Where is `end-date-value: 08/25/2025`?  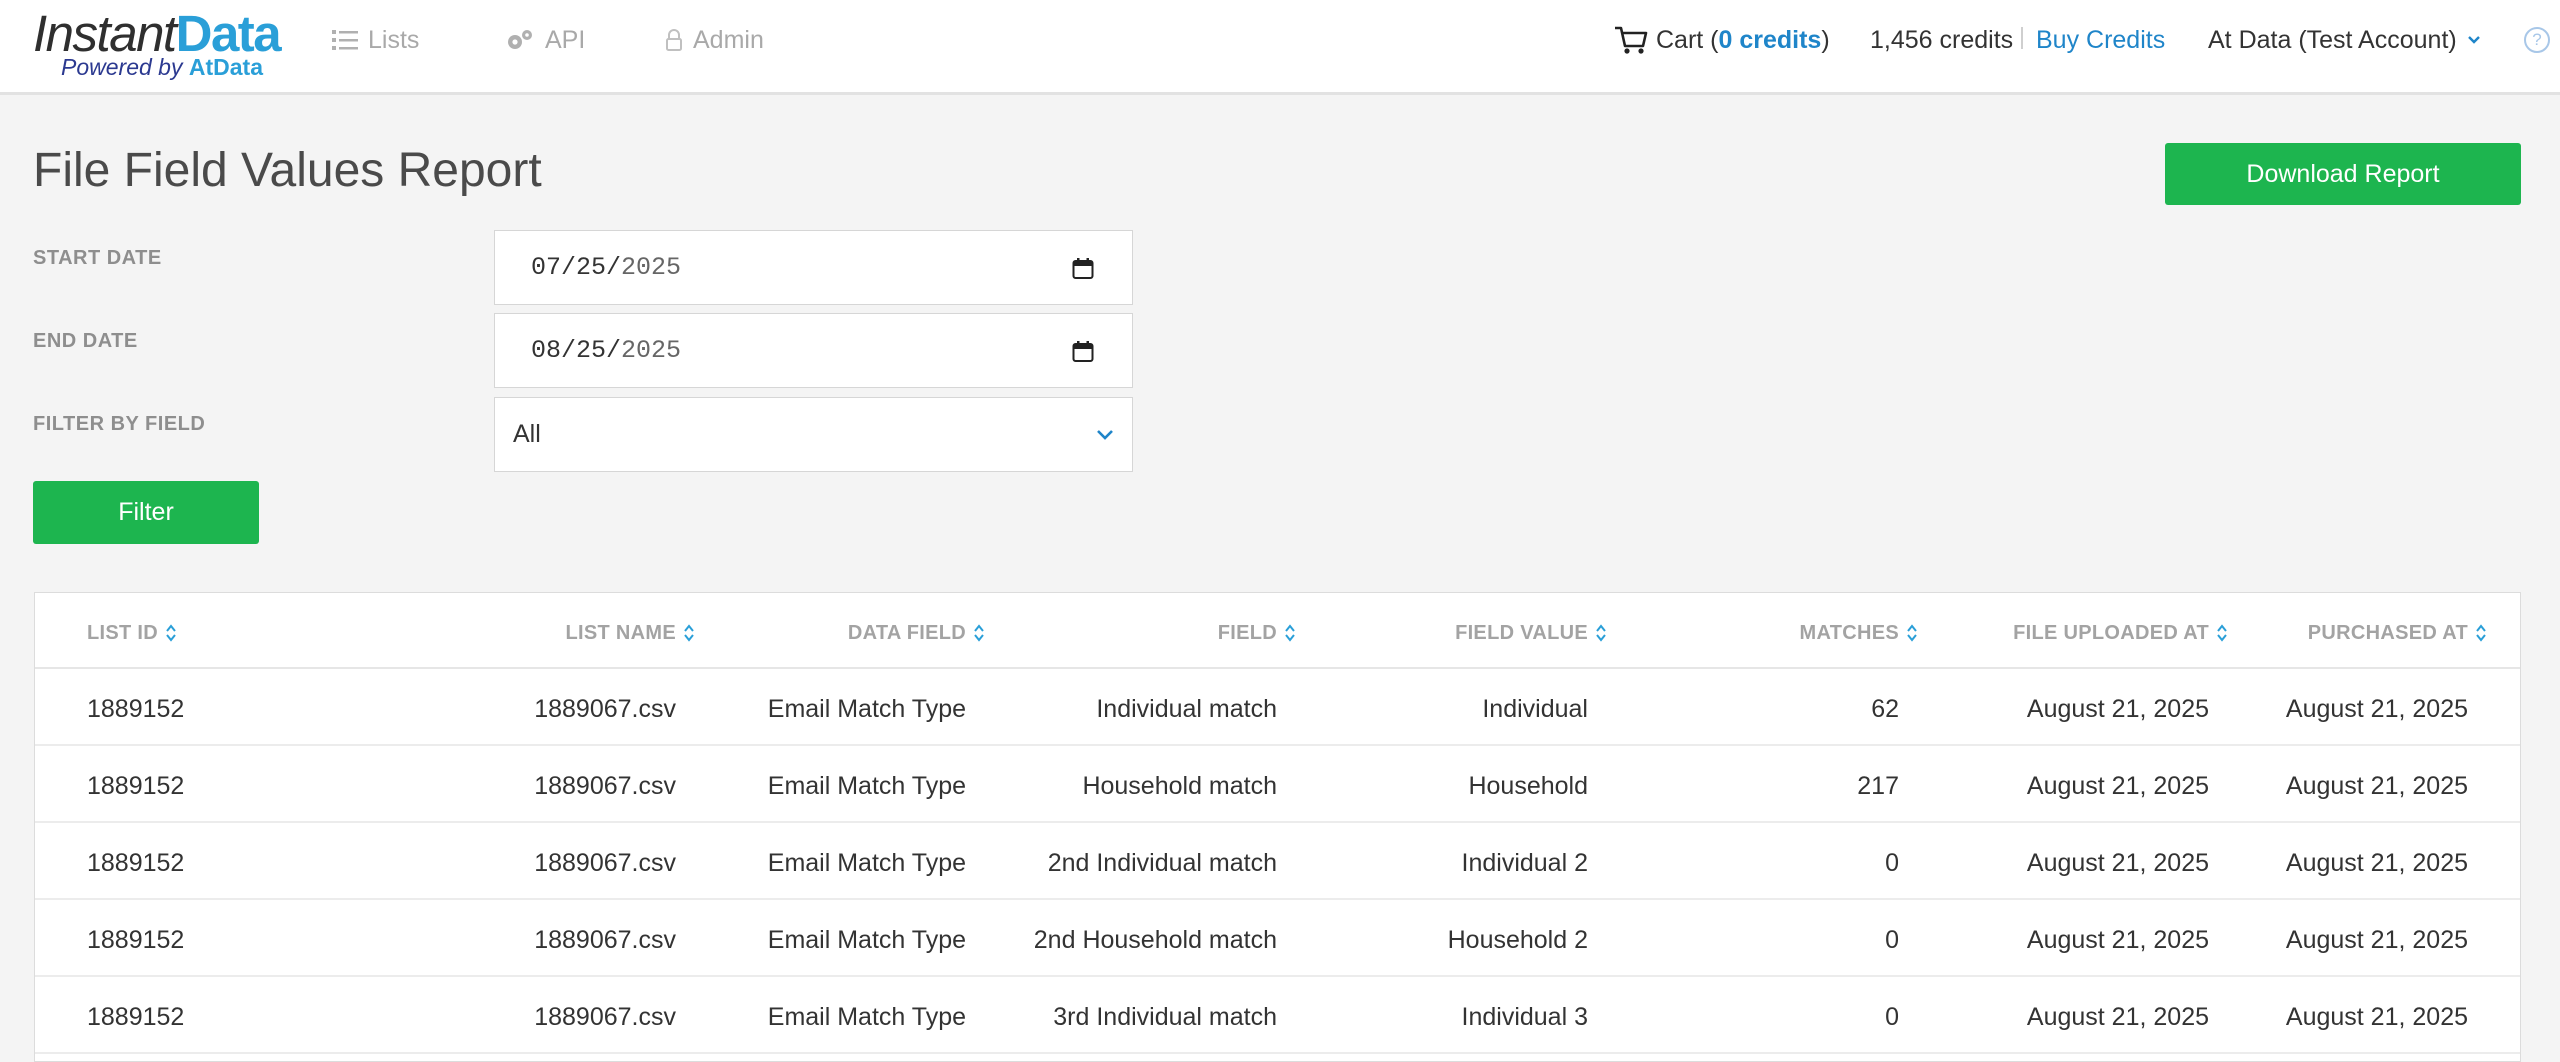 end-date-value: 08/25/2025 is located at coordinates (606, 350).